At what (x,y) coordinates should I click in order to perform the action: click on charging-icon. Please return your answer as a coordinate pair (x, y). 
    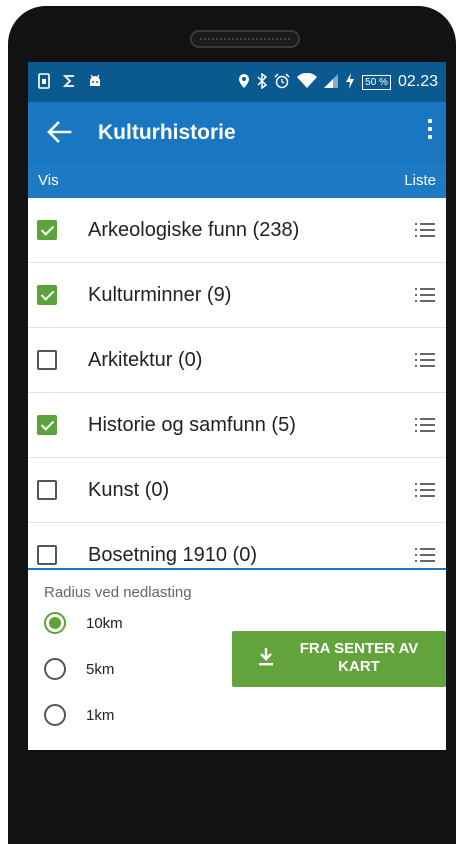
    Looking at the image, I should click on (350, 82).